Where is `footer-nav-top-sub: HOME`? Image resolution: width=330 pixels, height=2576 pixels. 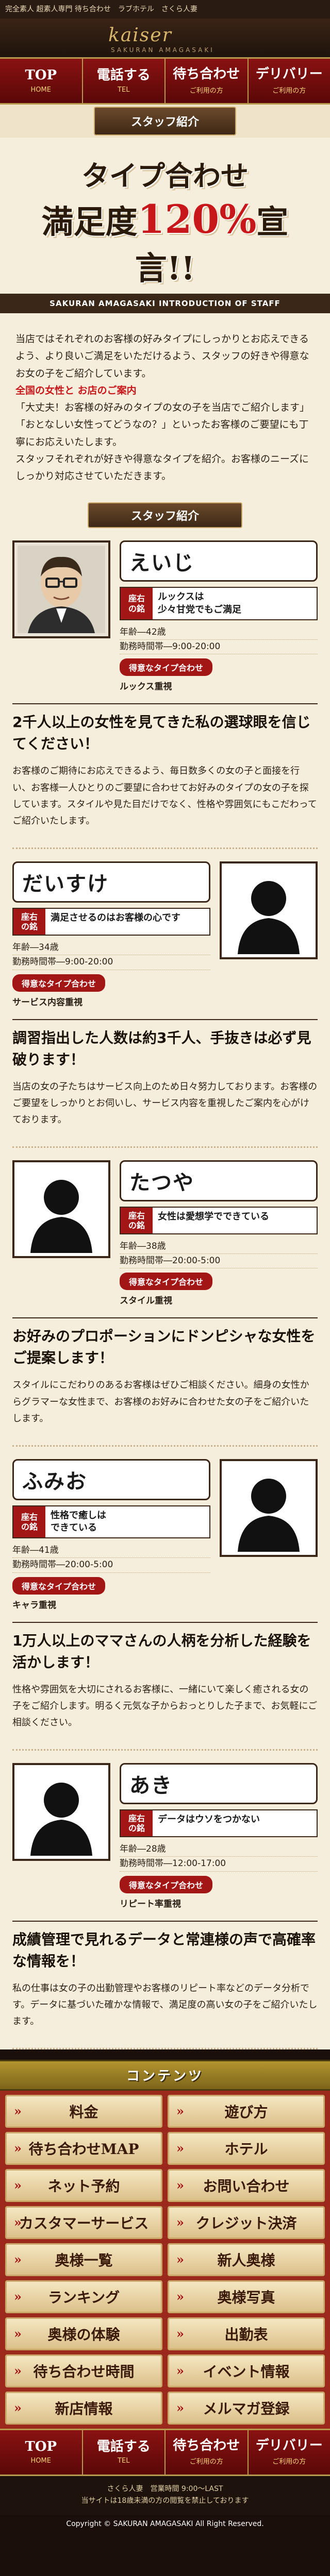
footer-nav-top-sub: HOME is located at coordinates (40, 2461).